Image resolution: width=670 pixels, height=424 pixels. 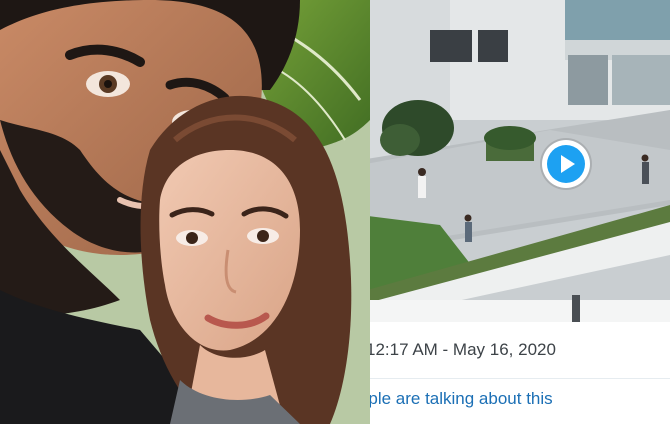 I want to click on play-button, so click(x=566, y=164).